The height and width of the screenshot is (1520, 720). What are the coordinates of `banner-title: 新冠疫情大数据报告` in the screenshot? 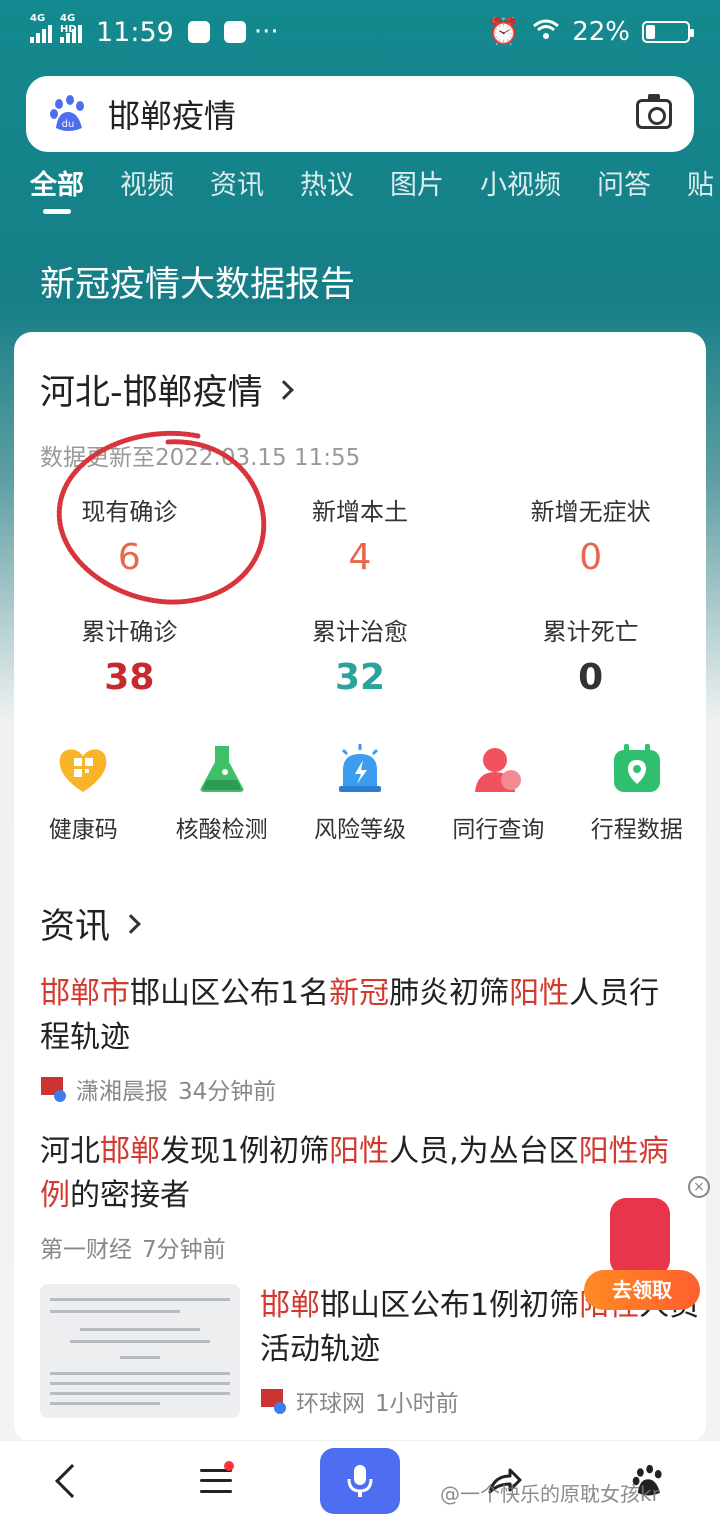 It's located at (198, 285).